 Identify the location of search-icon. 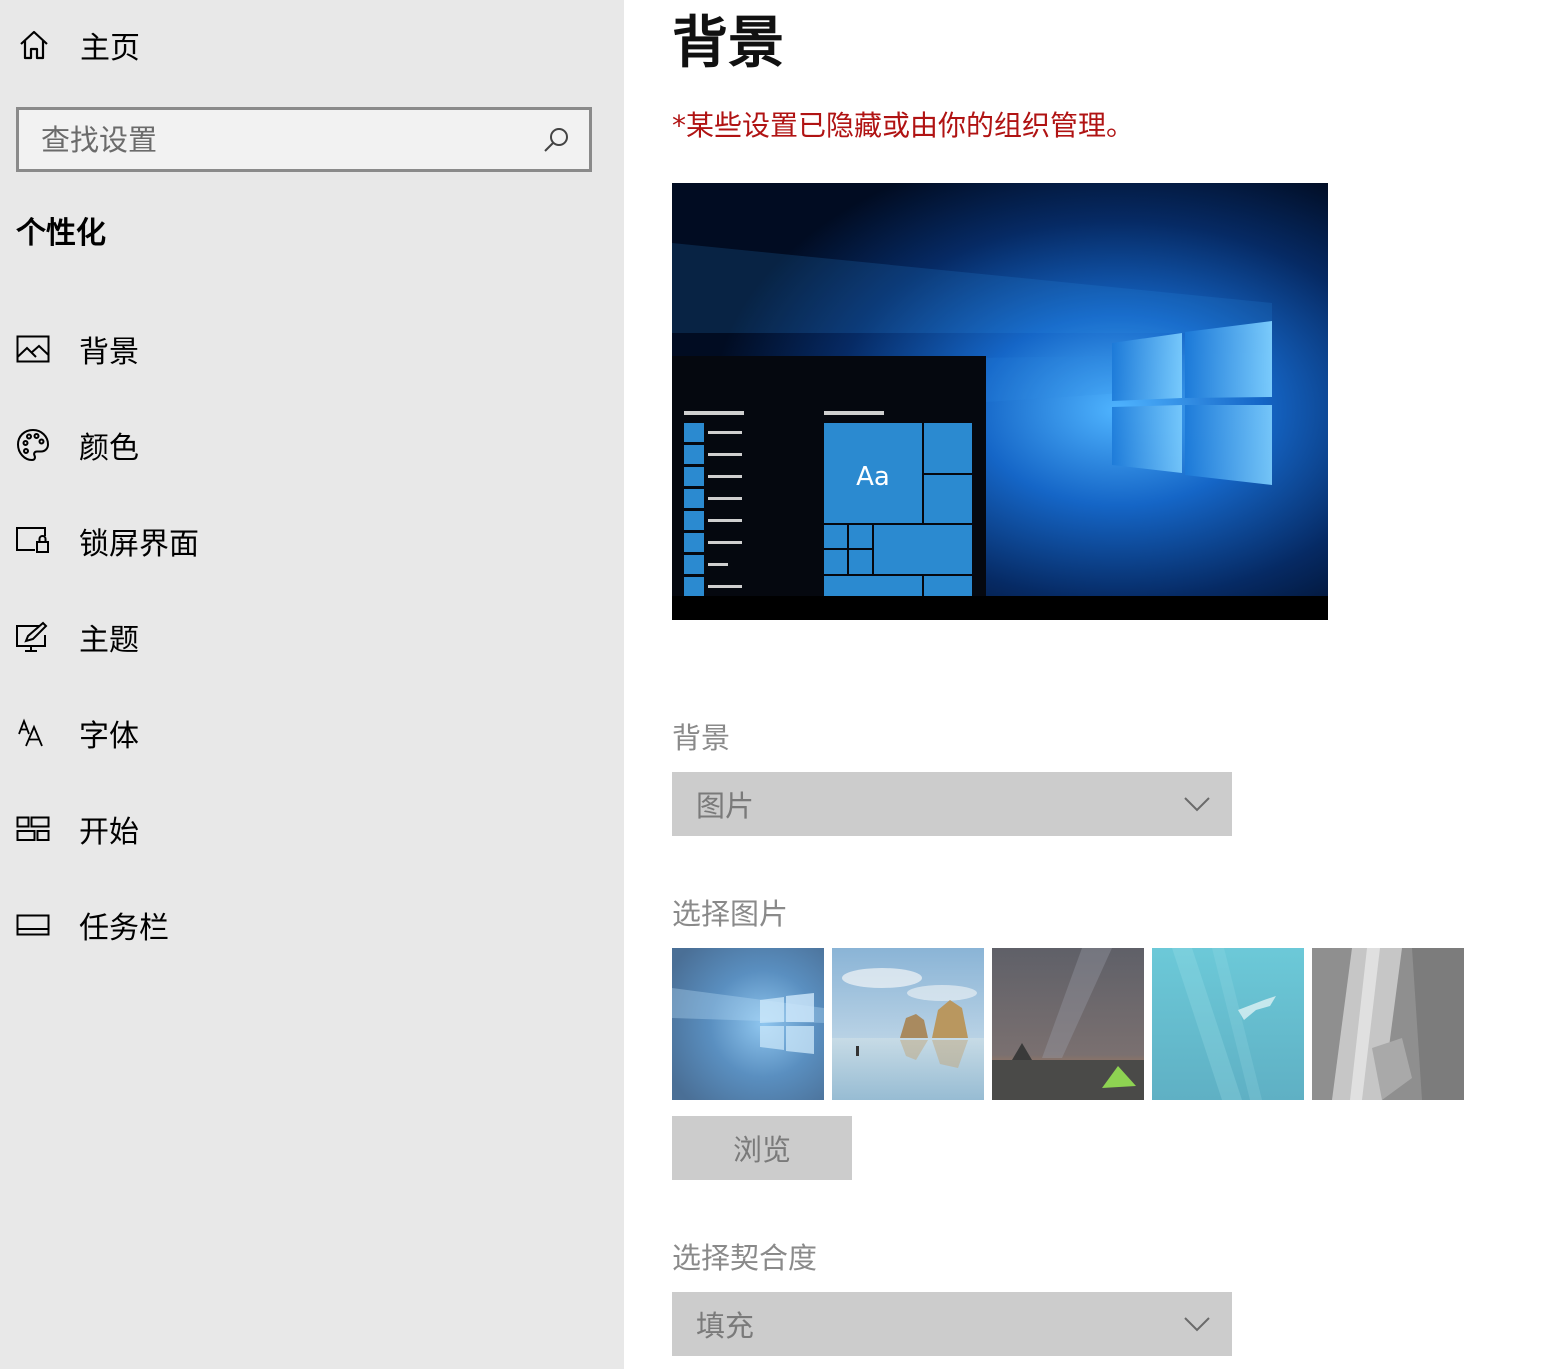
(556, 140).